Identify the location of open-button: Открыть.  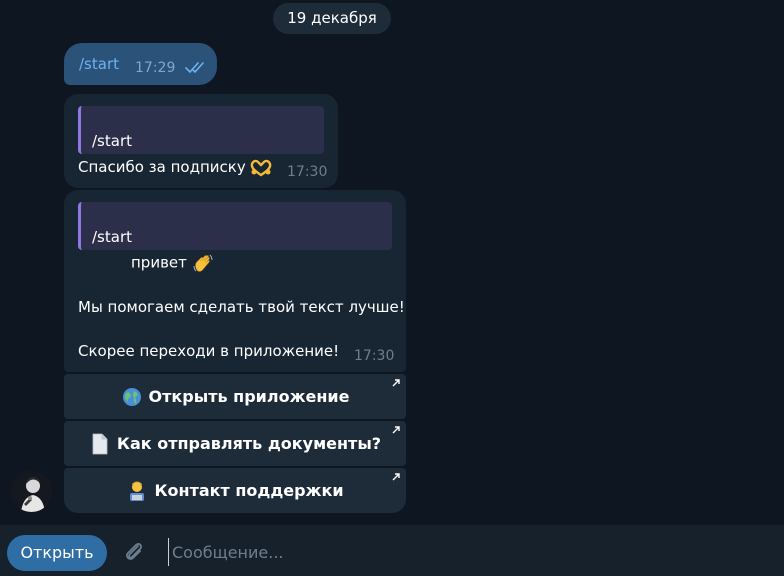
(57, 553).